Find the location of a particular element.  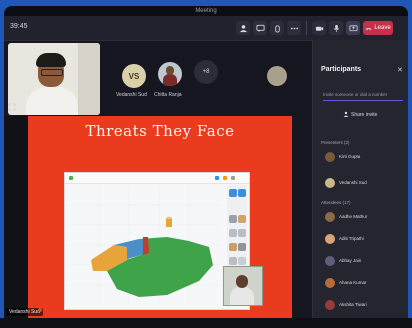

participant-row: Ahana Kumar is located at coordinates (366, 284).